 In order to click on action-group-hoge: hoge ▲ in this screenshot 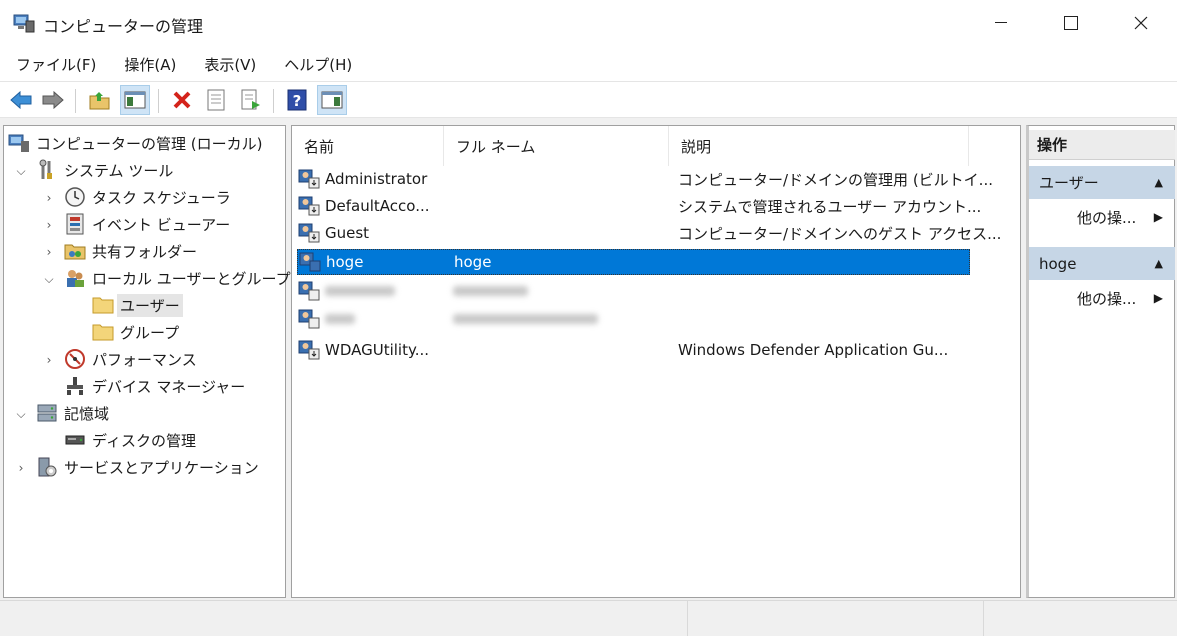, I will do `click(1102, 263)`.